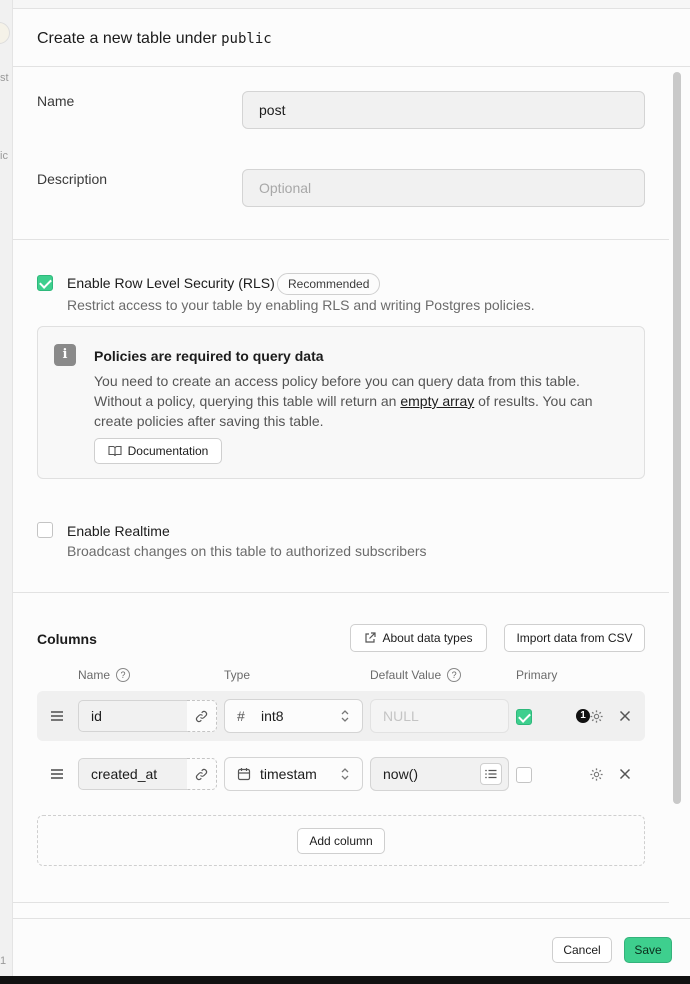  Describe the element at coordinates (133, 716) in the screenshot. I see `column-name-input: id` at that location.